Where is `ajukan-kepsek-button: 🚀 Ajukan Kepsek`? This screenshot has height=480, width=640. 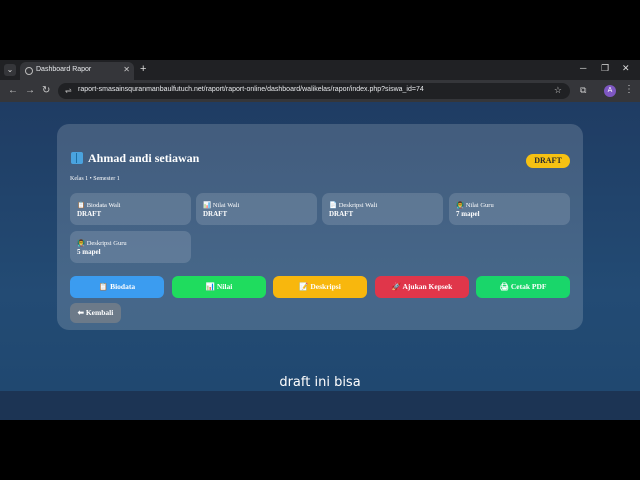 ajukan-kepsek-button: 🚀 Ajukan Kepsek is located at coordinates (422, 287).